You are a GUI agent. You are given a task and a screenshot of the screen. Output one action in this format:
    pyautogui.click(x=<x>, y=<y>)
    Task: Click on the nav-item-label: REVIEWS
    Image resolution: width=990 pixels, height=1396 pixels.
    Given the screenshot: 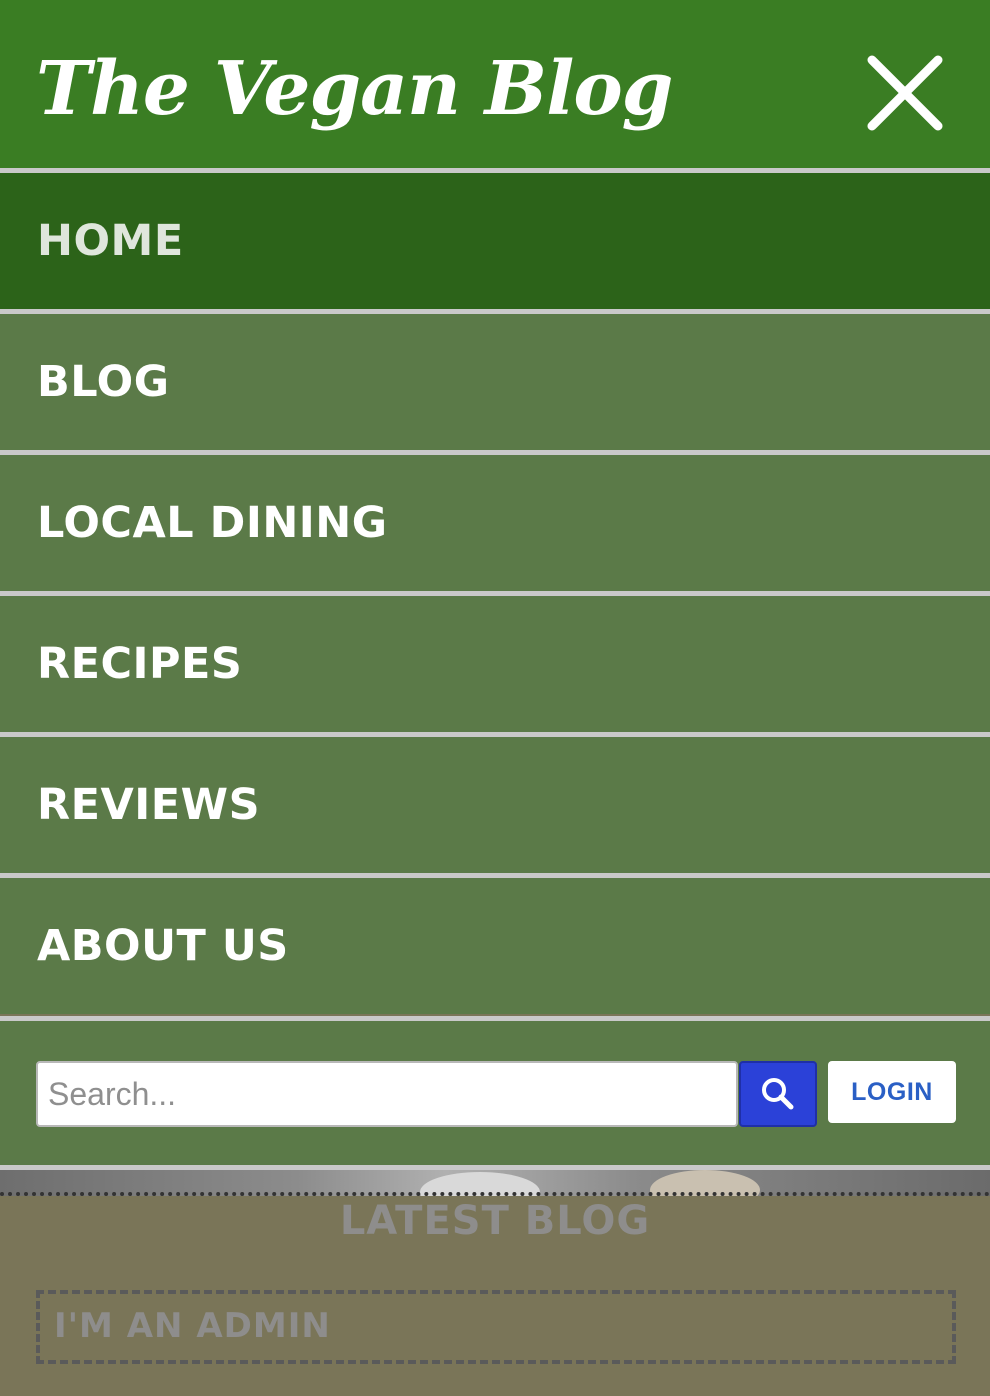 What is the action you would take?
    pyautogui.click(x=149, y=805)
    